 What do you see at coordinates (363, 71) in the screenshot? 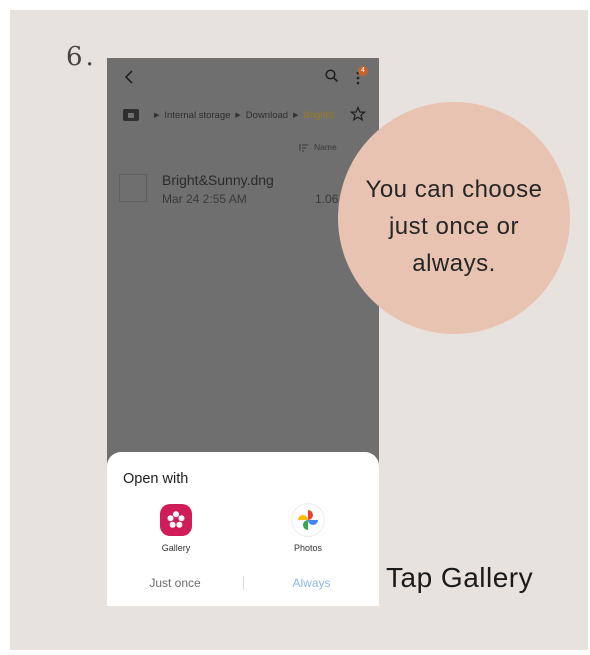
I see `notification-badge: 4` at bounding box center [363, 71].